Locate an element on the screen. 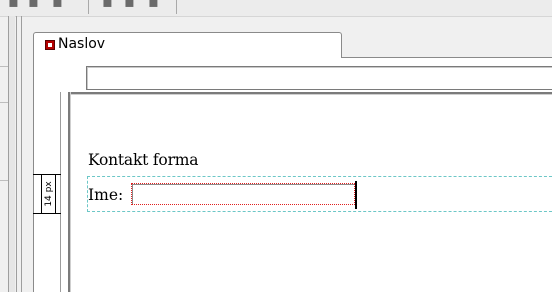  toolbar-strip: ▪ ▪ ▪ ▪ ▪ ▪ is located at coordinates (276, 8).